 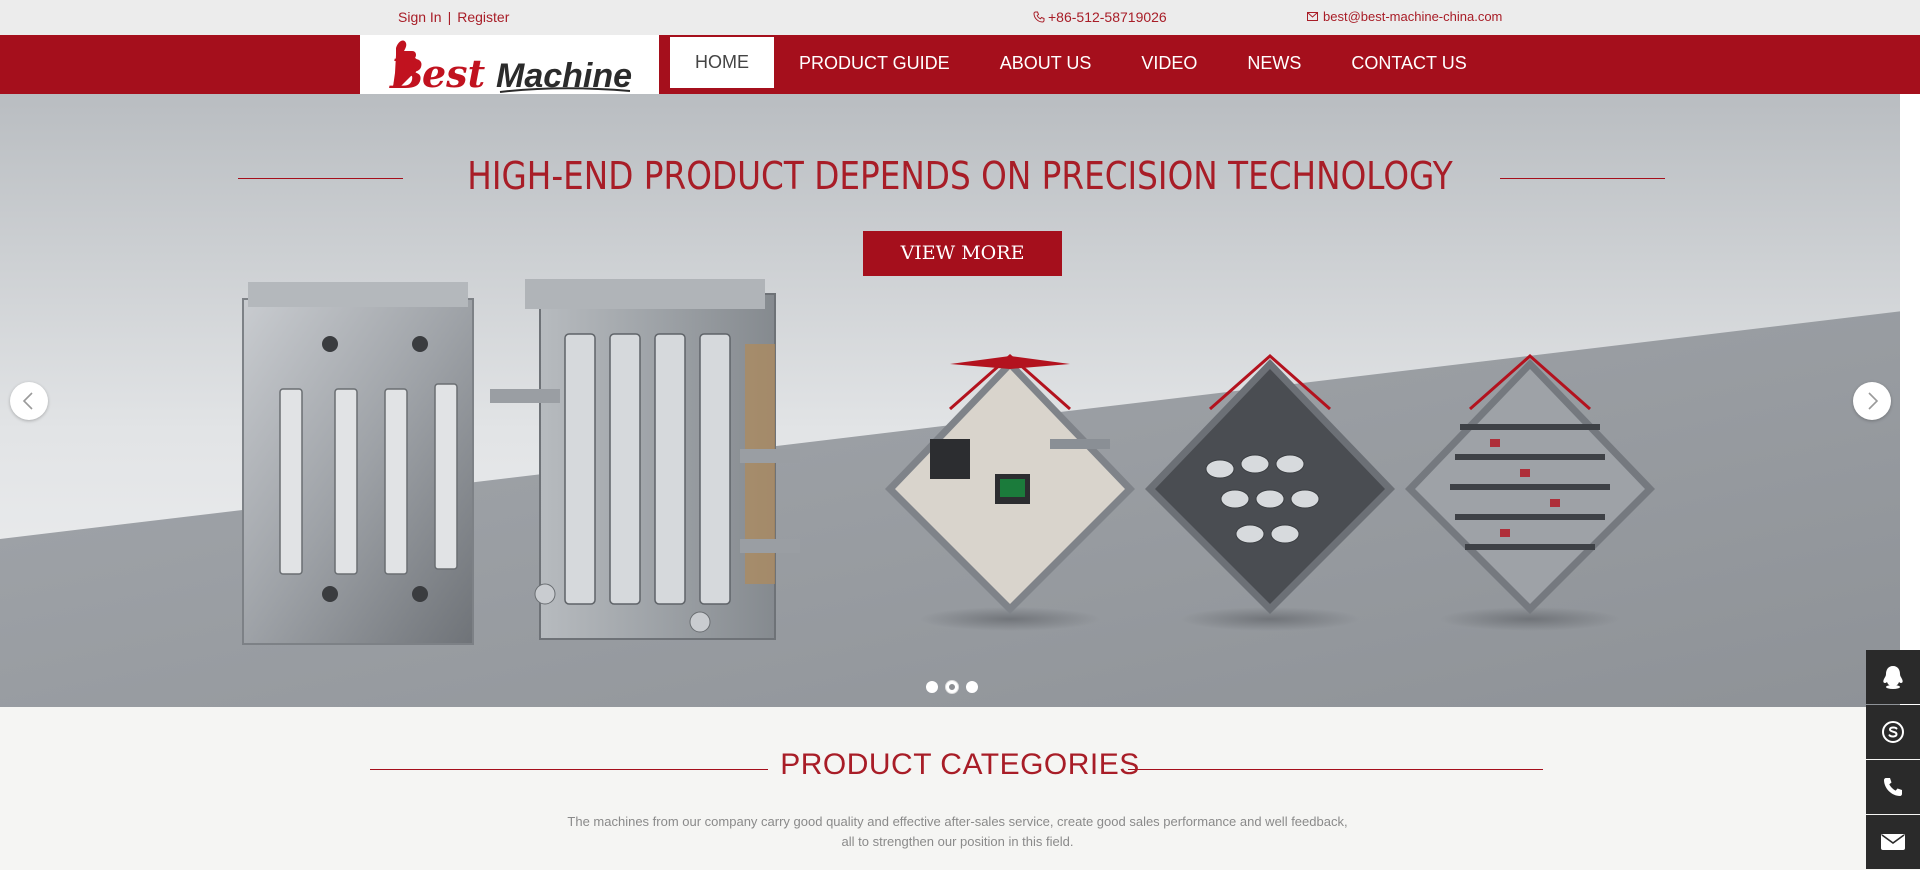 I want to click on phone-contact: +86-512-58719026, so click(x=1100, y=17).